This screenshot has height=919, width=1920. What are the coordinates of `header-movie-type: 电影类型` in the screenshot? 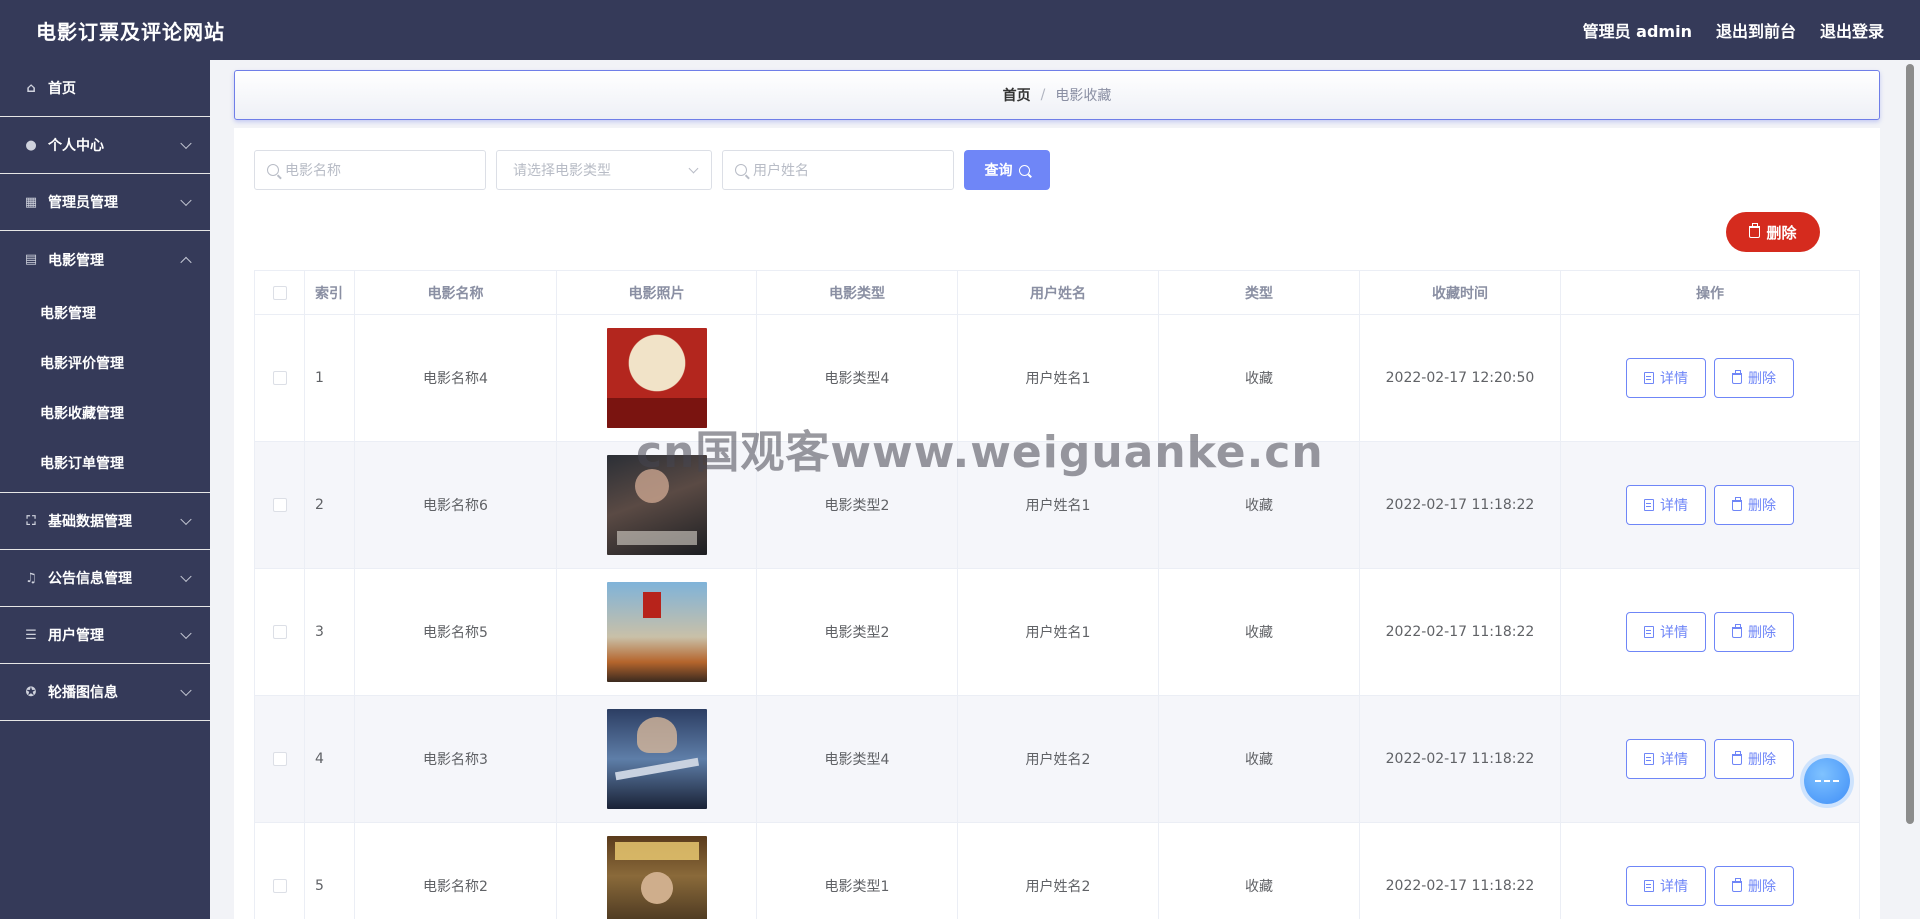 It's located at (857, 292).